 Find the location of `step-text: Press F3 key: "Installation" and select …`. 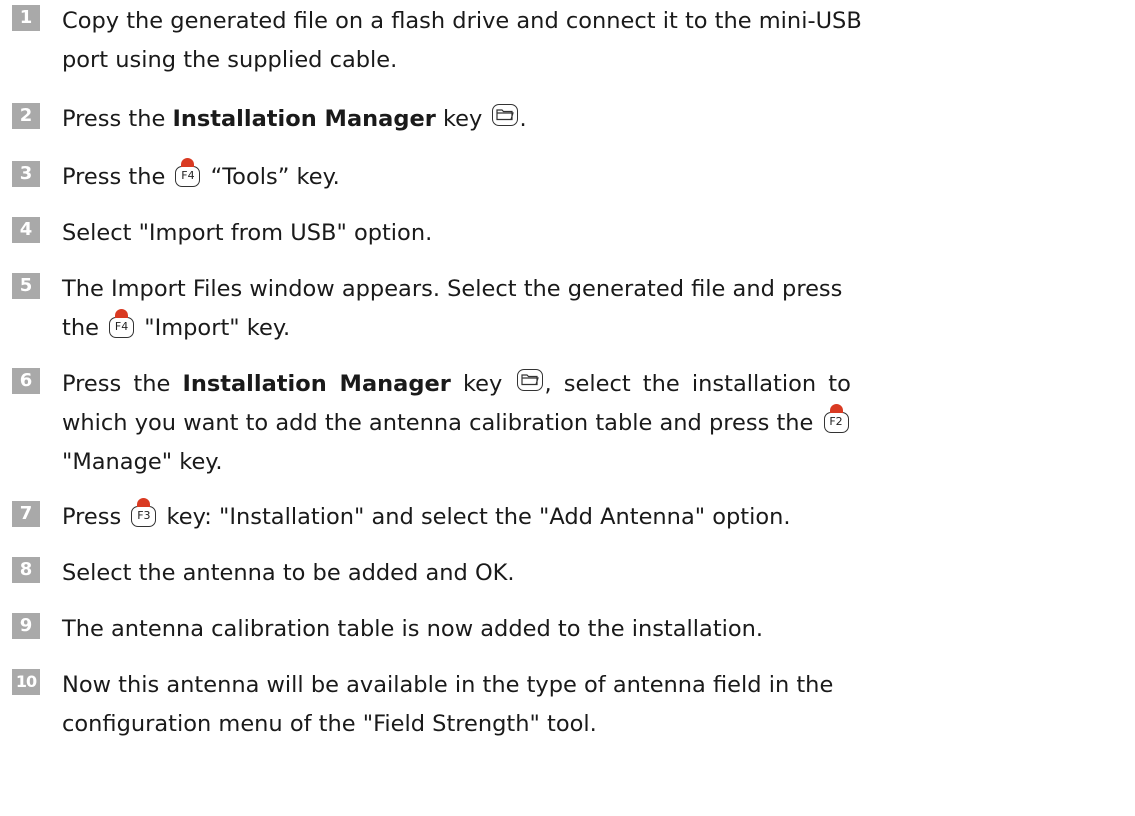

step-text: Press F3 key: "Installation" and select … is located at coordinates (593, 517).